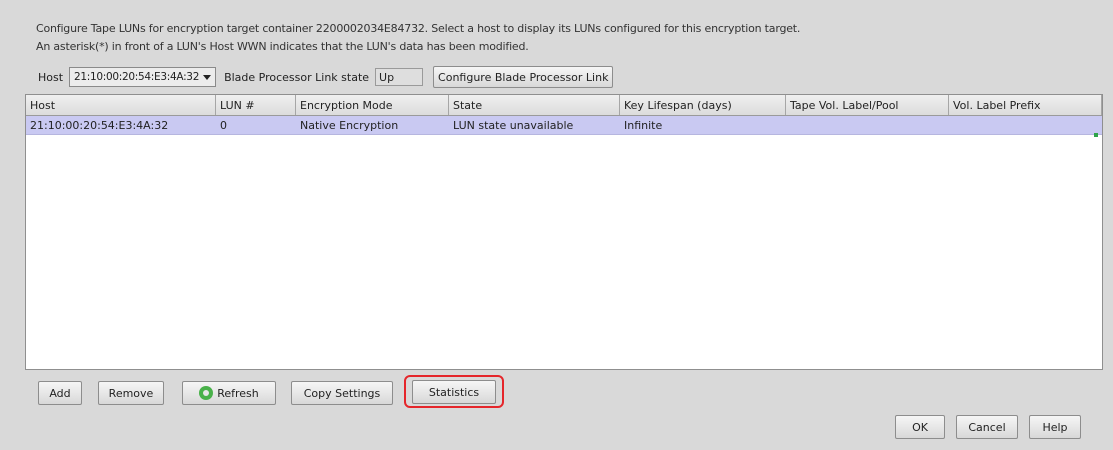  Describe the element at coordinates (131, 393) in the screenshot. I see `remove-button: Remove` at that location.